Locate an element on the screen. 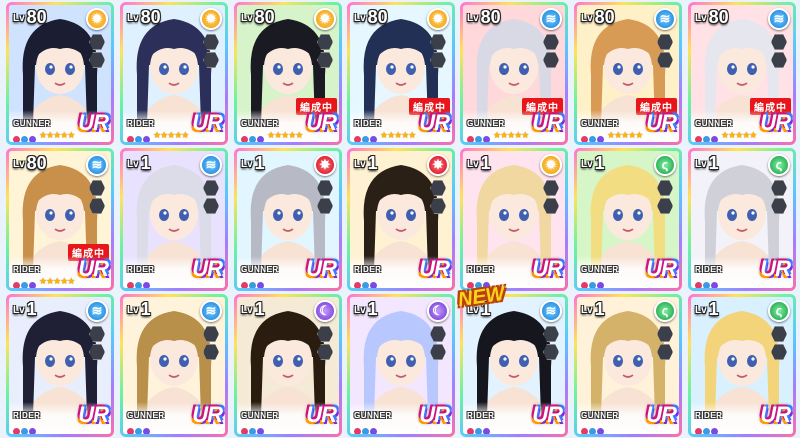  character-card: Lv 80 ✹ GUNNER ★★★★★ UR is located at coordinates (60, 73).